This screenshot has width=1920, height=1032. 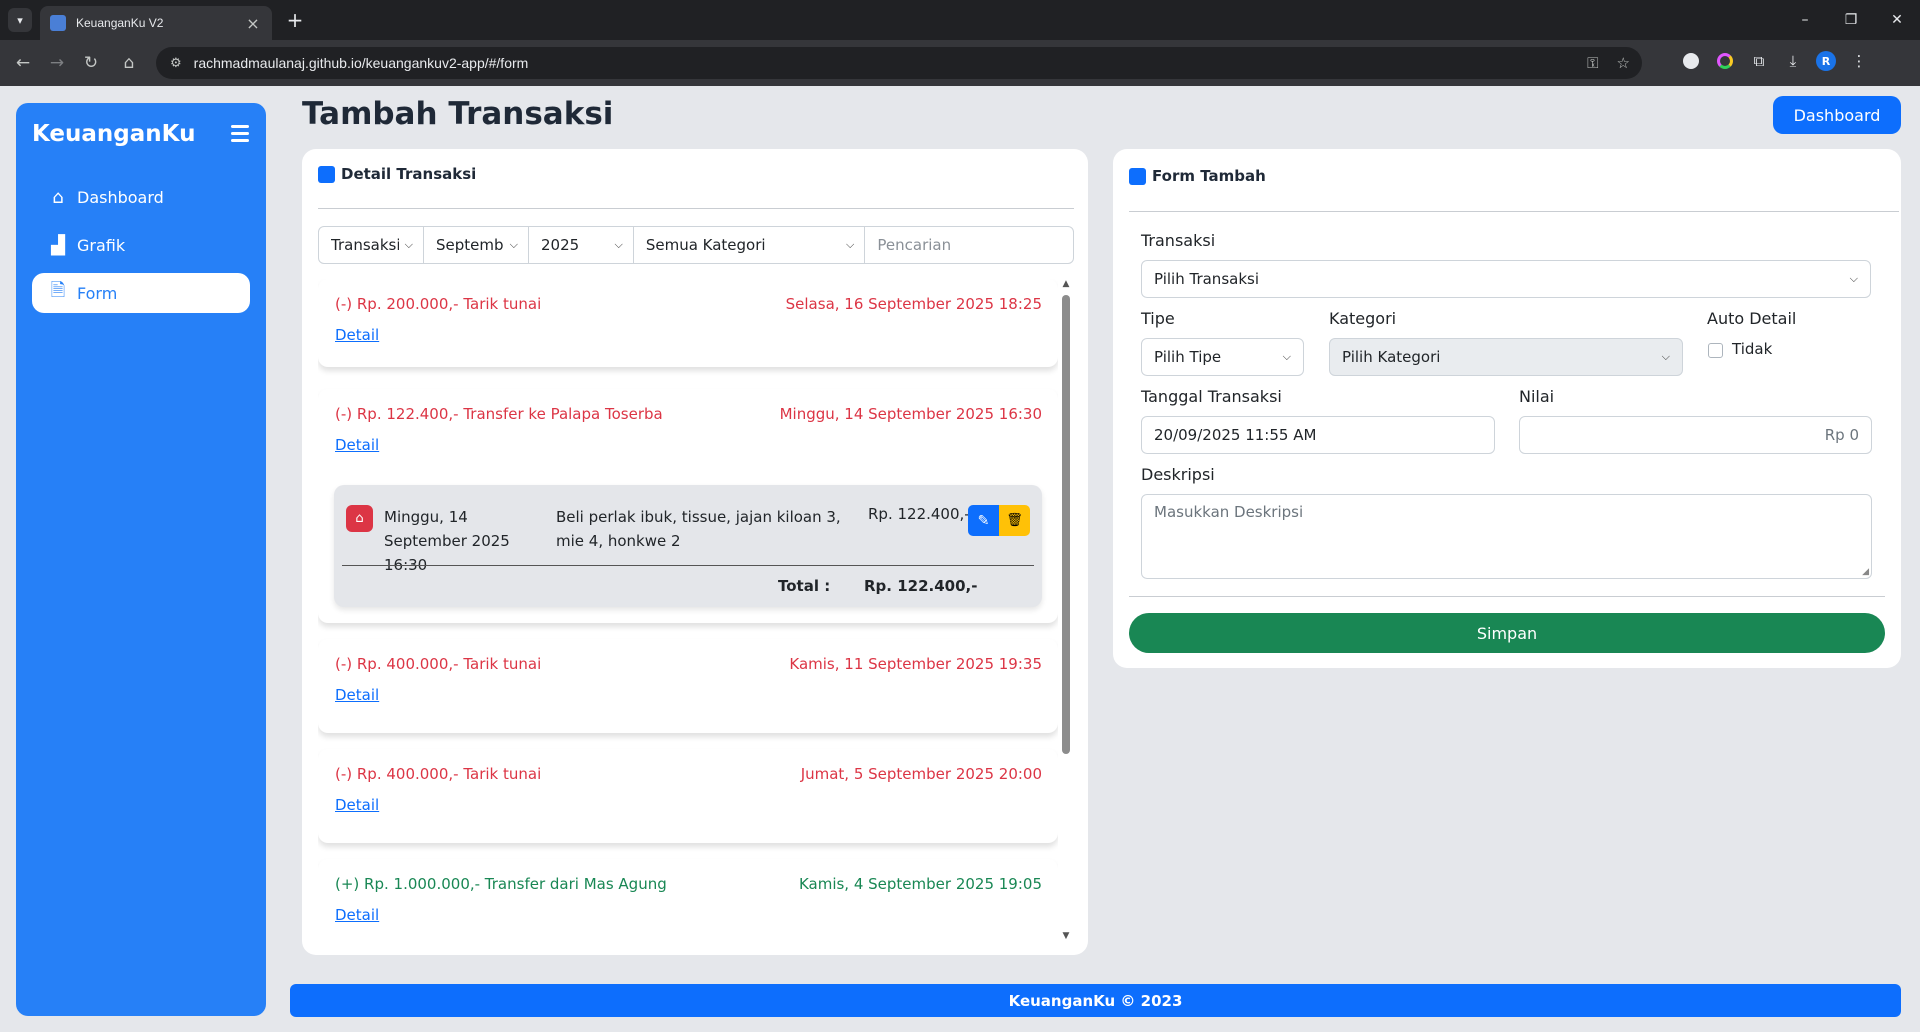 What do you see at coordinates (129, 63) in the screenshot?
I see `home-icon: ⌂` at bounding box center [129, 63].